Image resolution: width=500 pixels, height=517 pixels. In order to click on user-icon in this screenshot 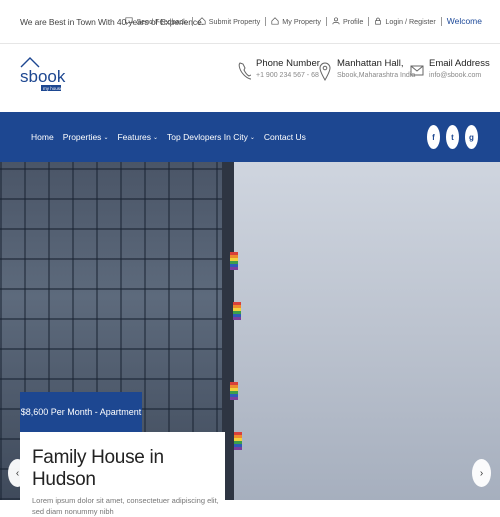, I will do `click(336, 21)`.